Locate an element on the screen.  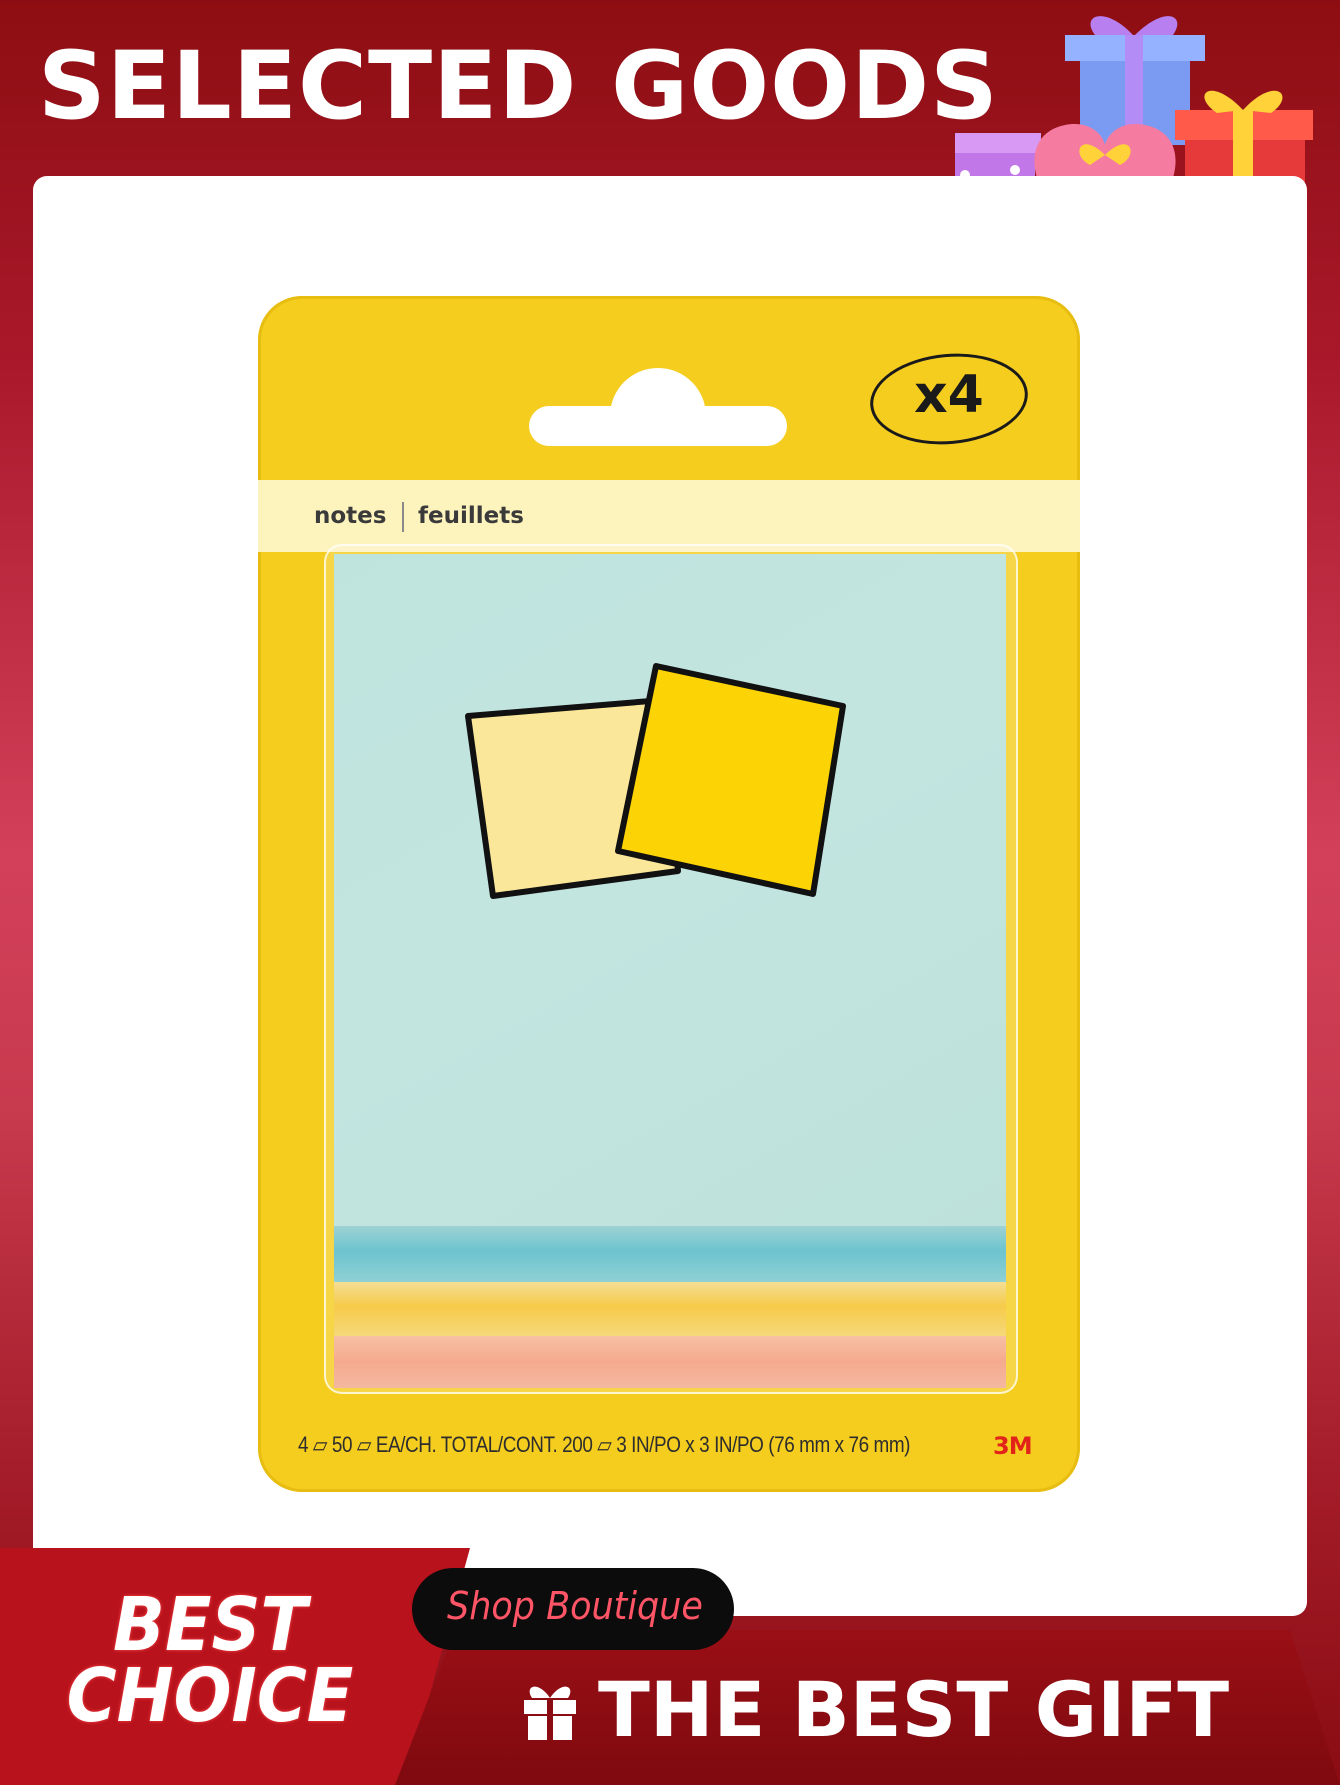
best-choice-label: BEST CHOICE is located at coordinates (210, 1661).